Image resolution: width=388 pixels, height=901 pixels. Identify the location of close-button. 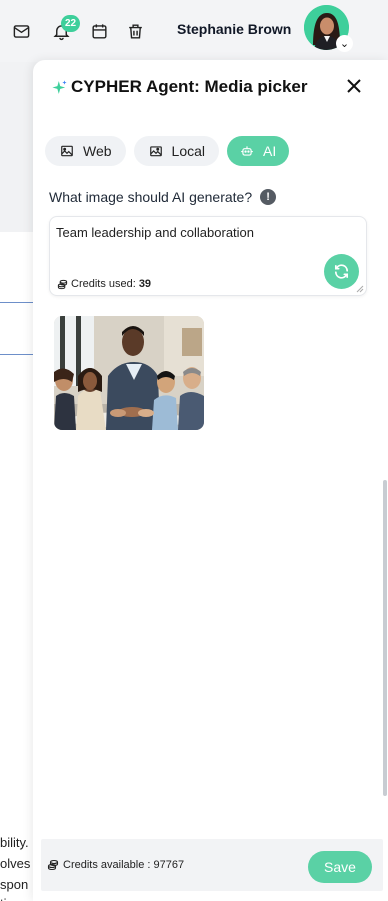
(354, 86).